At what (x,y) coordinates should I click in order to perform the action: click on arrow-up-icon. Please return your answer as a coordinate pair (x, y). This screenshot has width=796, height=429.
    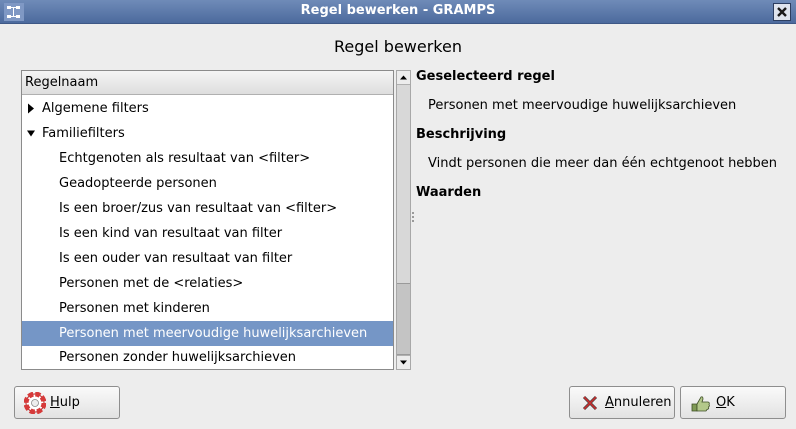
    Looking at the image, I should click on (403, 77).